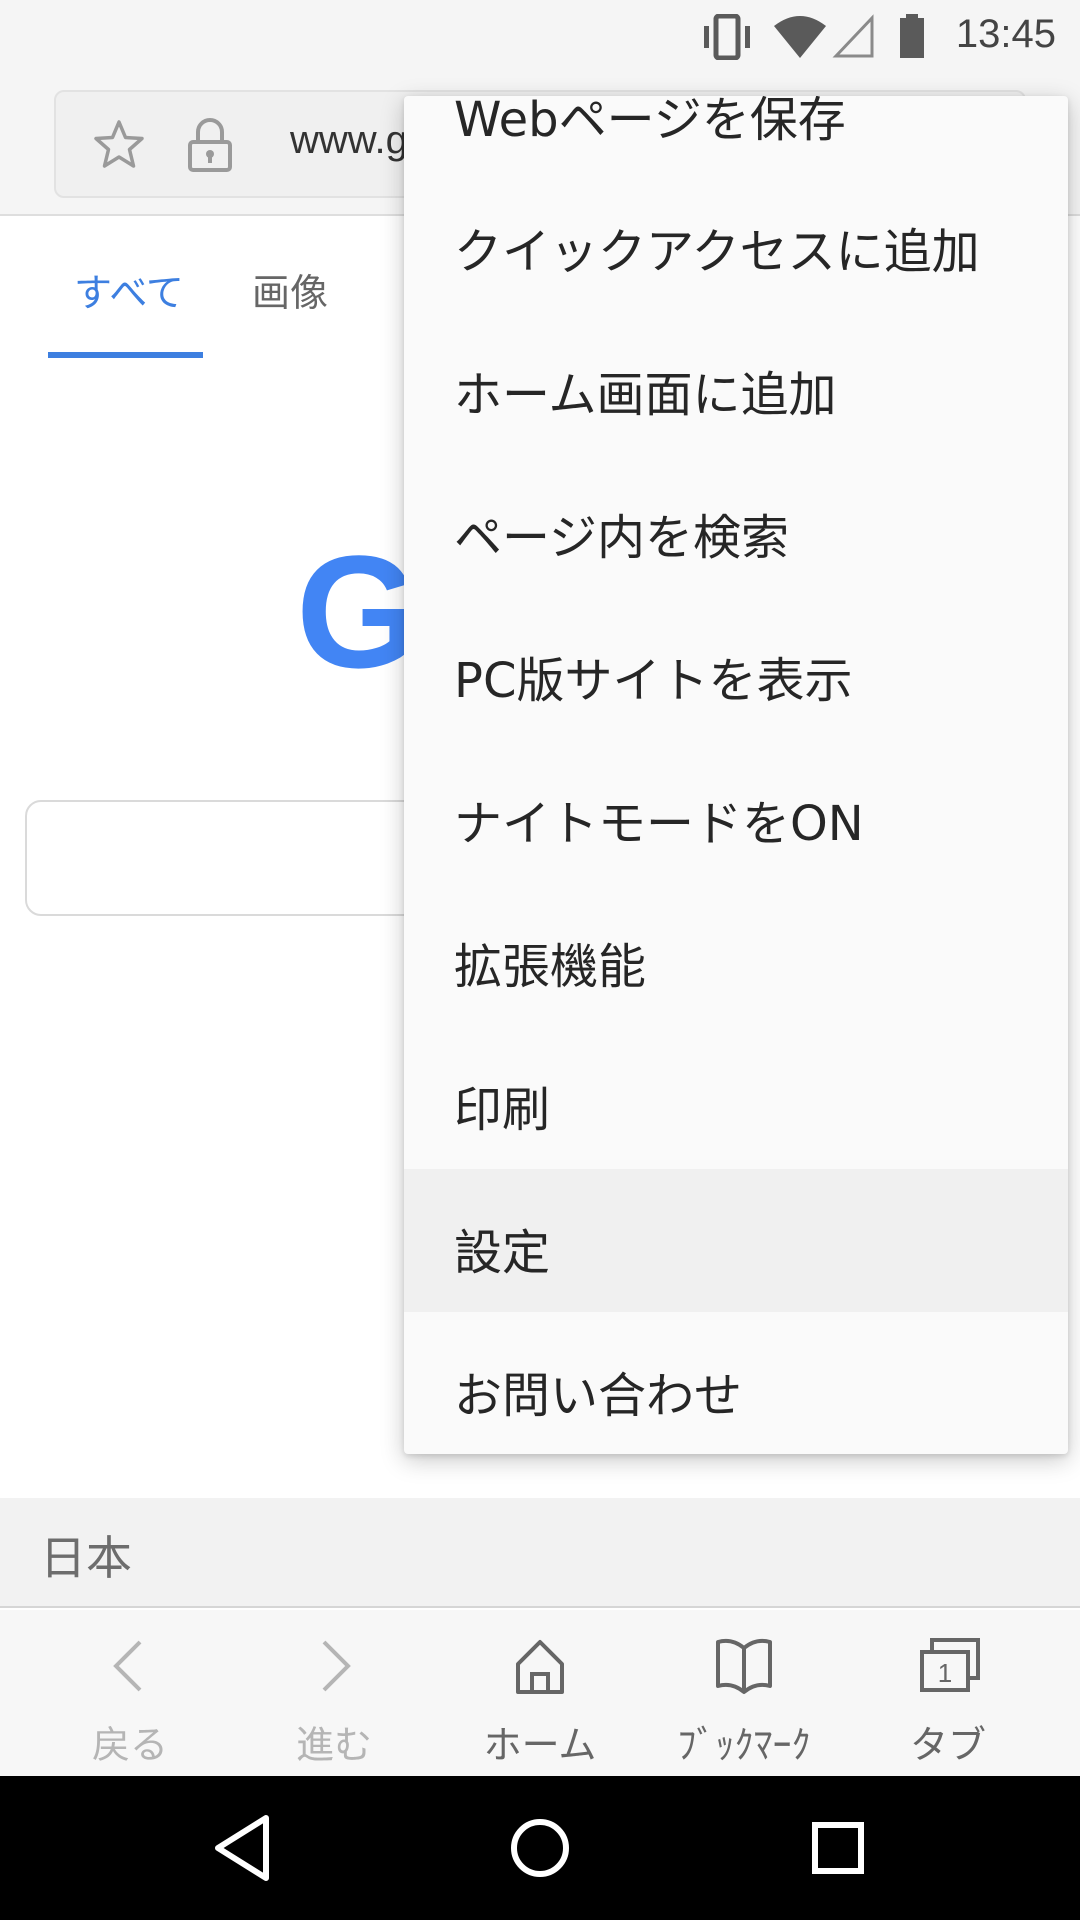 This screenshot has height=1920, width=1080. What do you see at coordinates (947, 1745) in the screenshot?
I see `tabs-label: タブ` at bounding box center [947, 1745].